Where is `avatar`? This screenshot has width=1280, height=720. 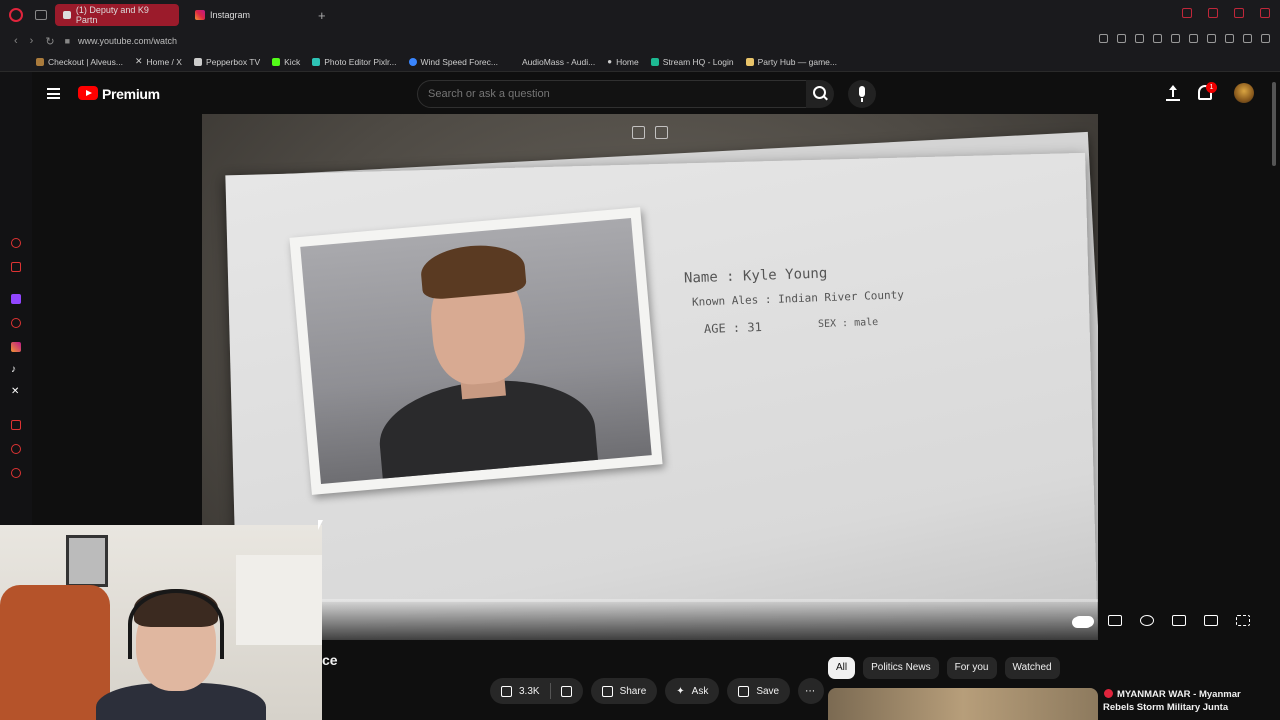 avatar is located at coordinates (1244, 93).